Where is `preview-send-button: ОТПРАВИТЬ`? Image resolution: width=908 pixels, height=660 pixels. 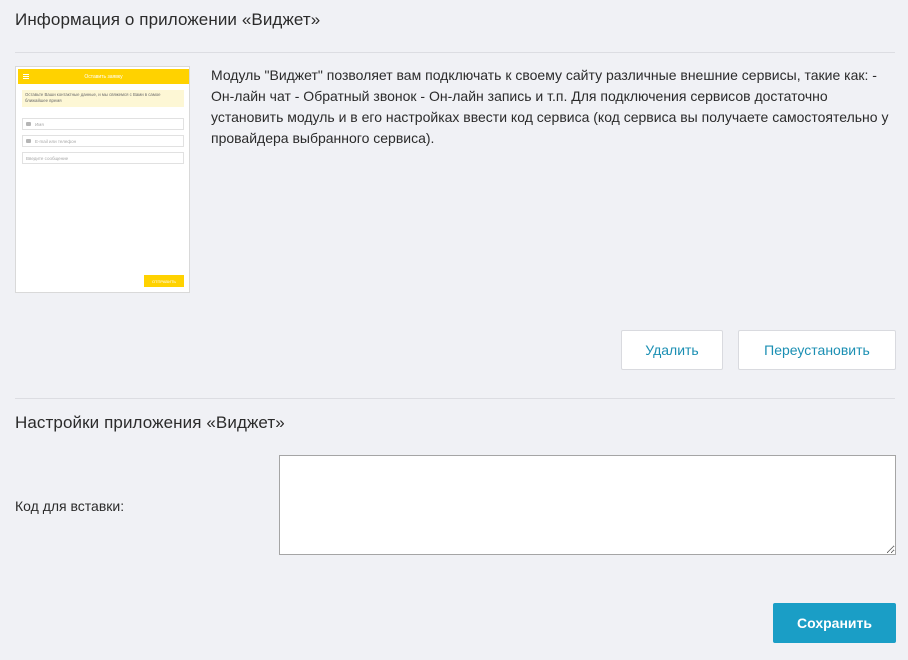
preview-send-button: ОТПРАВИТЬ is located at coordinates (164, 281).